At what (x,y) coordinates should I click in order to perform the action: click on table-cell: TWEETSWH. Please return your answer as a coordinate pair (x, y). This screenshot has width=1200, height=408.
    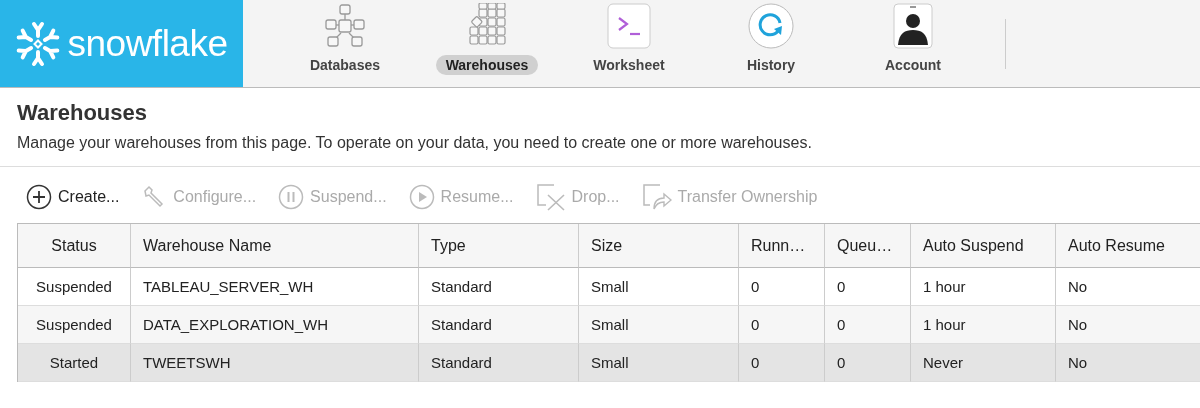
    Looking at the image, I should click on (275, 363).